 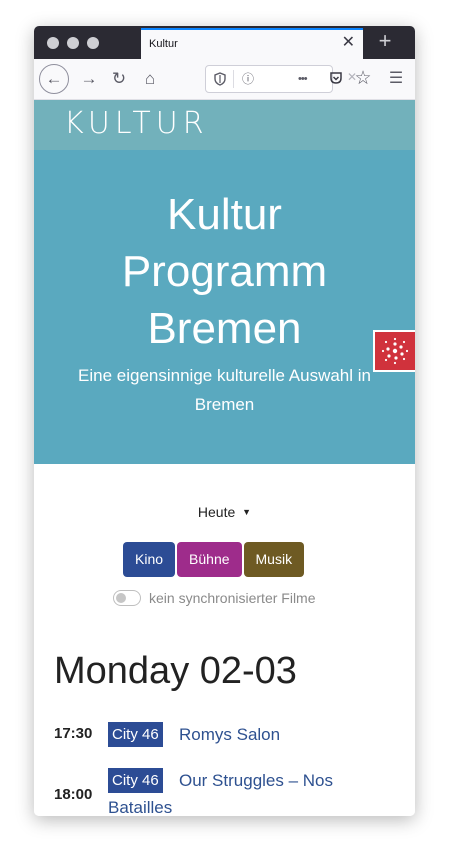 What do you see at coordinates (140, 805) in the screenshot?
I see `event-title-link-continued: Batailles` at bounding box center [140, 805].